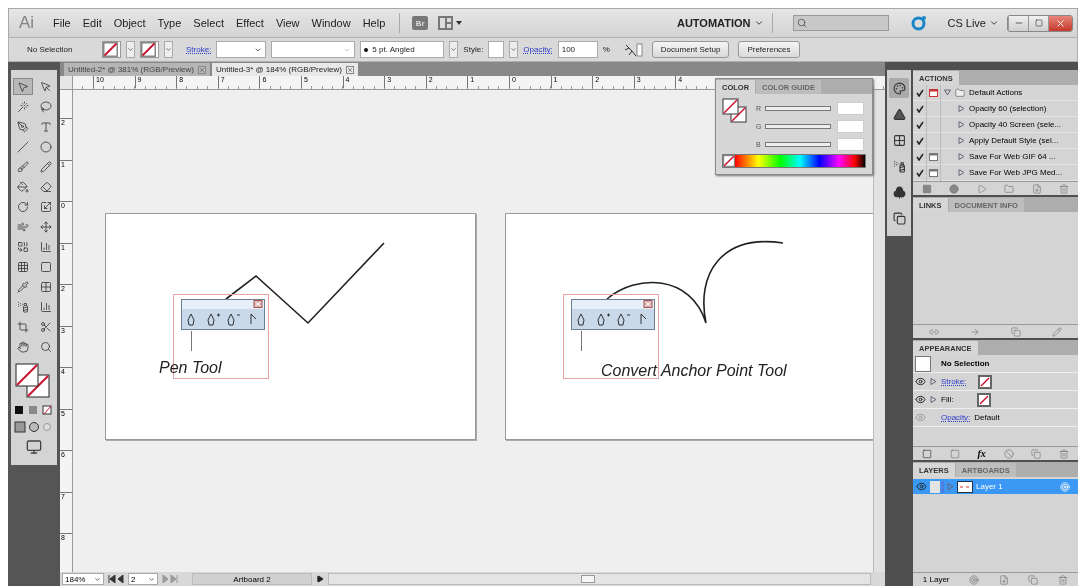 The height and width of the screenshot is (586, 1078). What do you see at coordinates (538, 49) in the screenshot?
I see `opacity-link: Opacity:` at bounding box center [538, 49].